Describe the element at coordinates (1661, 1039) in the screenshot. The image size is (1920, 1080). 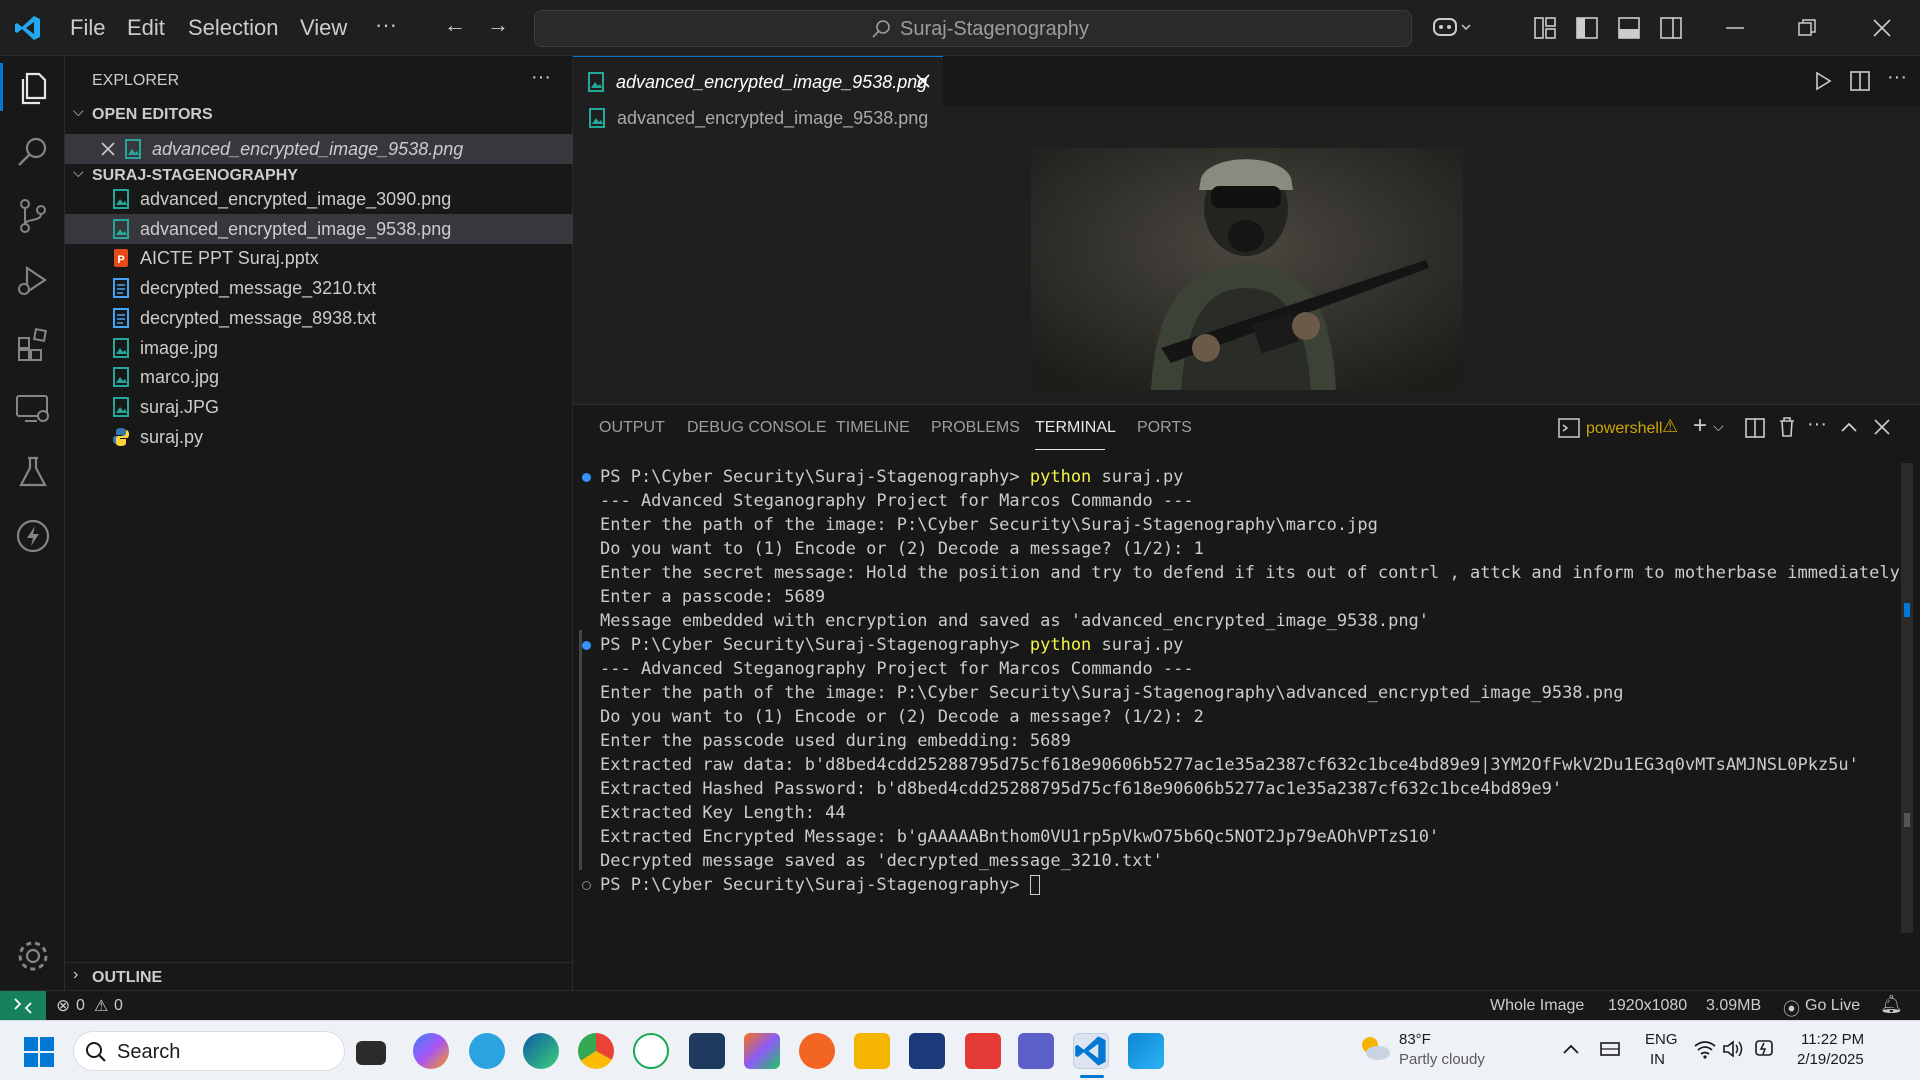
I see `language-code: ENG` at that location.